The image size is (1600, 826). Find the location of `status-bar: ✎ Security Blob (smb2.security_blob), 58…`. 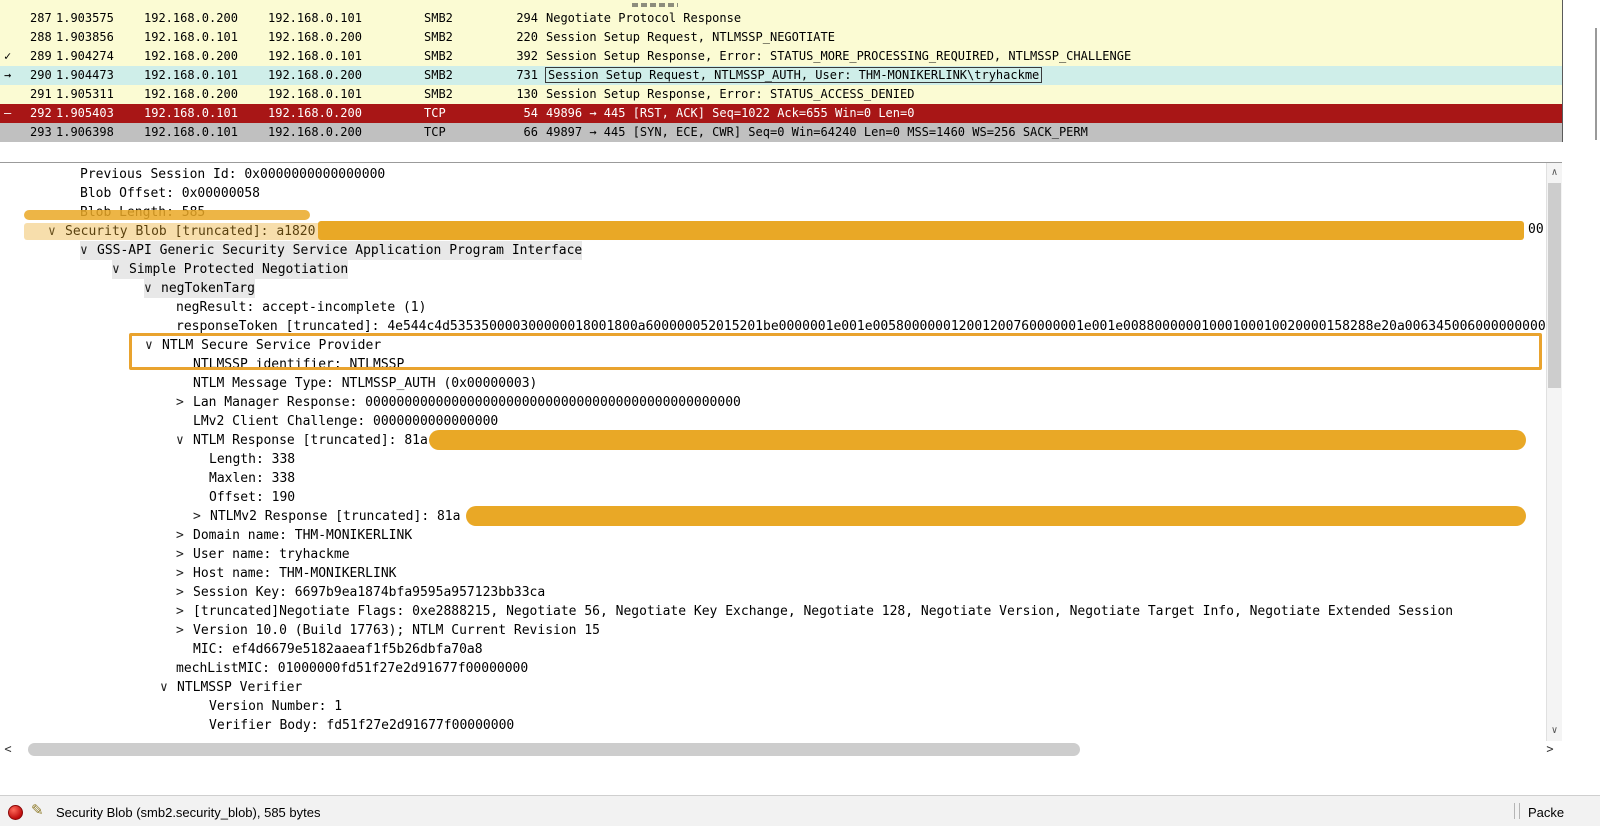

status-bar: ✎ Security Blob (smb2.security_blob), 58… is located at coordinates (800, 810).